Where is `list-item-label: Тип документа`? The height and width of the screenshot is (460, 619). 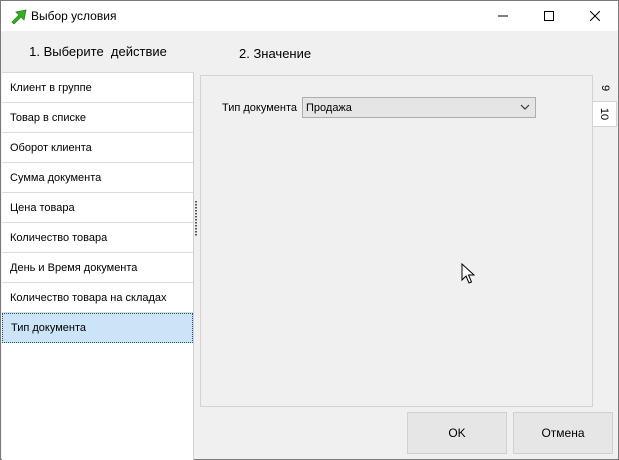 list-item-label: Тип документа is located at coordinates (49, 328).